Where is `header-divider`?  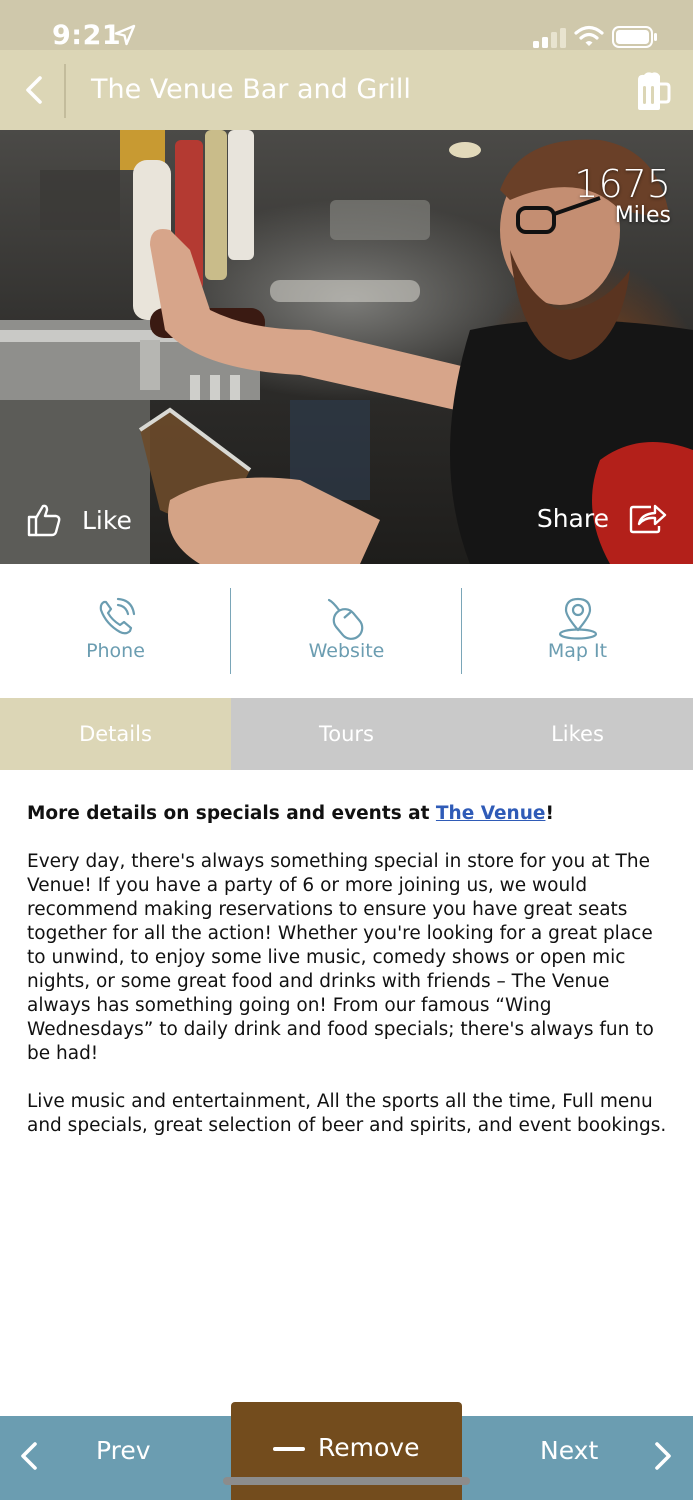 header-divider is located at coordinates (65, 91).